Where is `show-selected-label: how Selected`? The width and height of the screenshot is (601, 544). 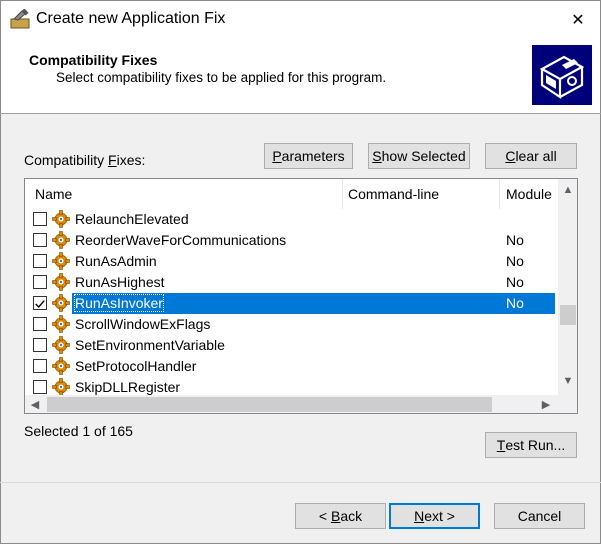
show-selected-label: how Selected is located at coordinates (423, 156).